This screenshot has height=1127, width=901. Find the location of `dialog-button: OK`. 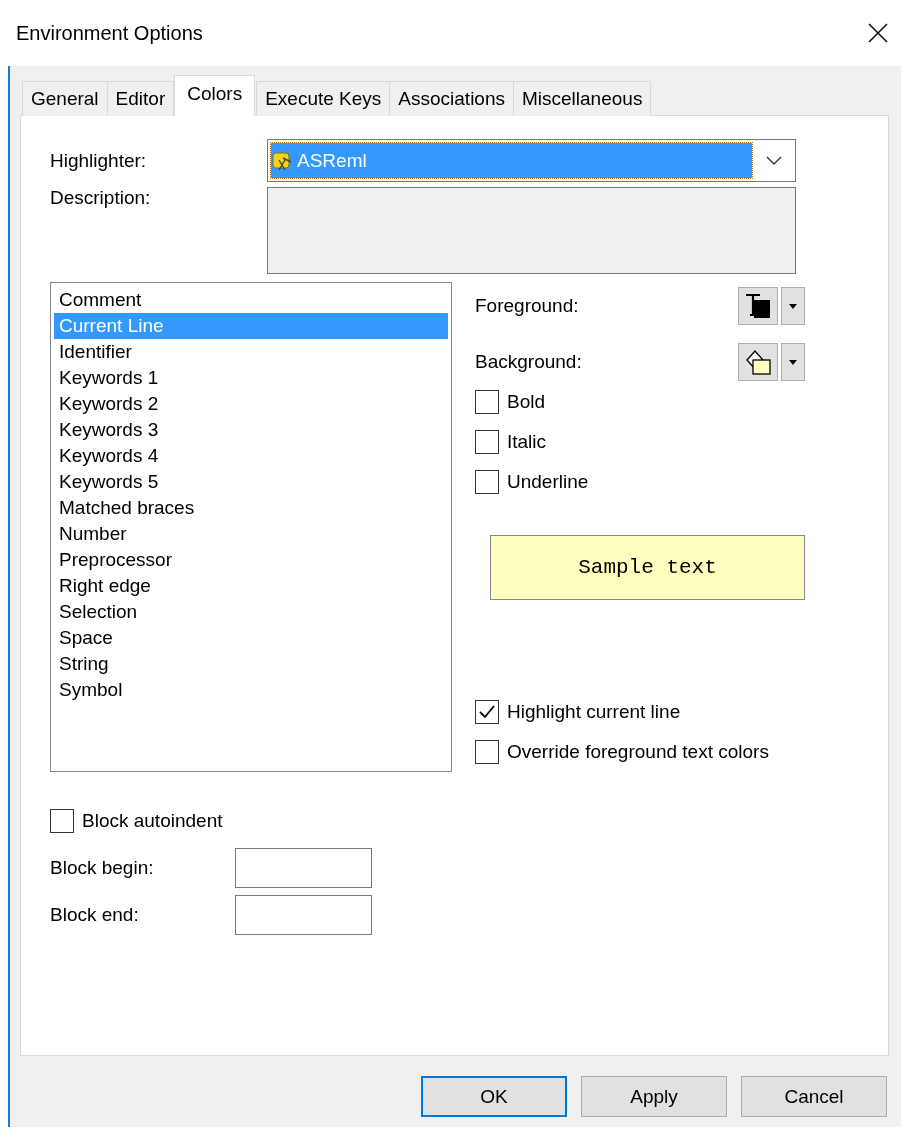

dialog-button: OK is located at coordinates (494, 1096).